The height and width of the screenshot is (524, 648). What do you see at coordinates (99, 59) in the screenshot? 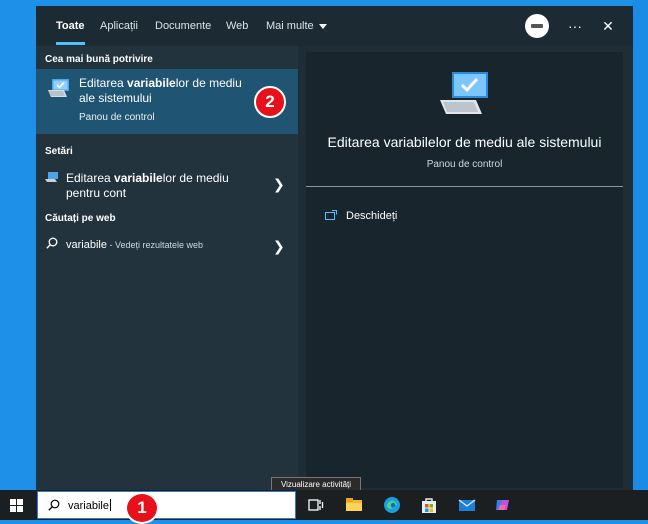
I see `best-match-heading: Cea mai bună potrivire` at bounding box center [99, 59].